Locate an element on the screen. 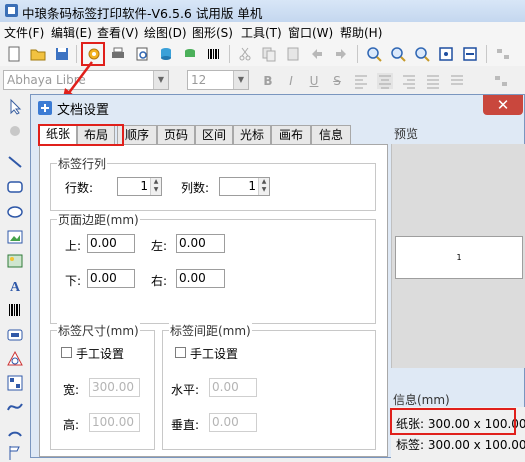  zoom-actual-icon is located at coordinates (422, 54).